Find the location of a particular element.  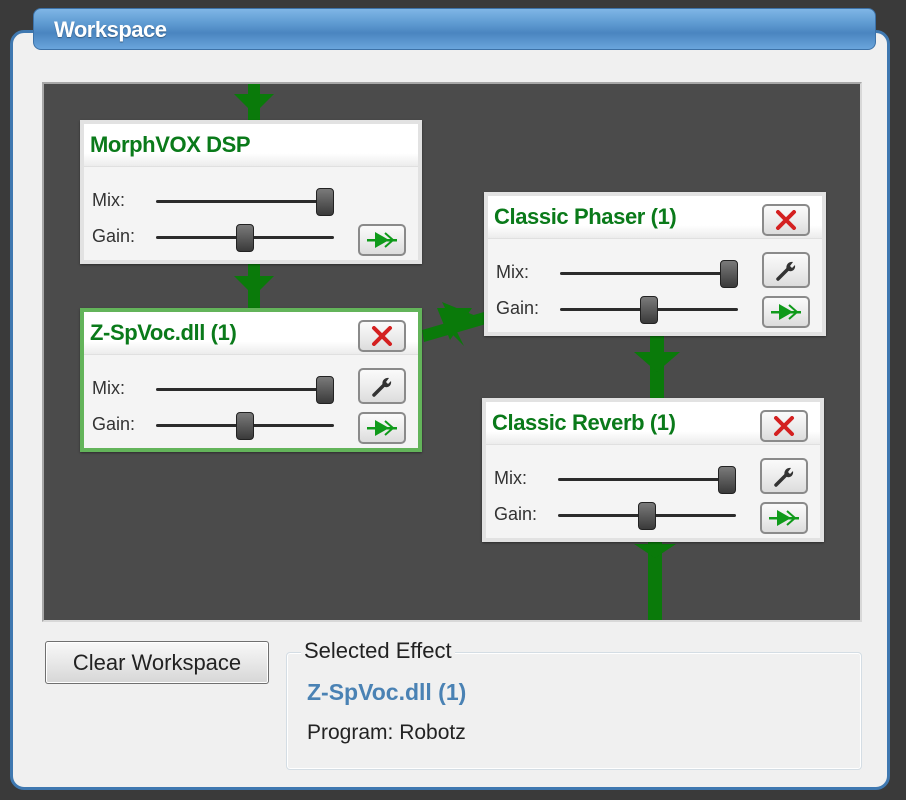

workspace-title-bar: Workspace is located at coordinates (454, 29).